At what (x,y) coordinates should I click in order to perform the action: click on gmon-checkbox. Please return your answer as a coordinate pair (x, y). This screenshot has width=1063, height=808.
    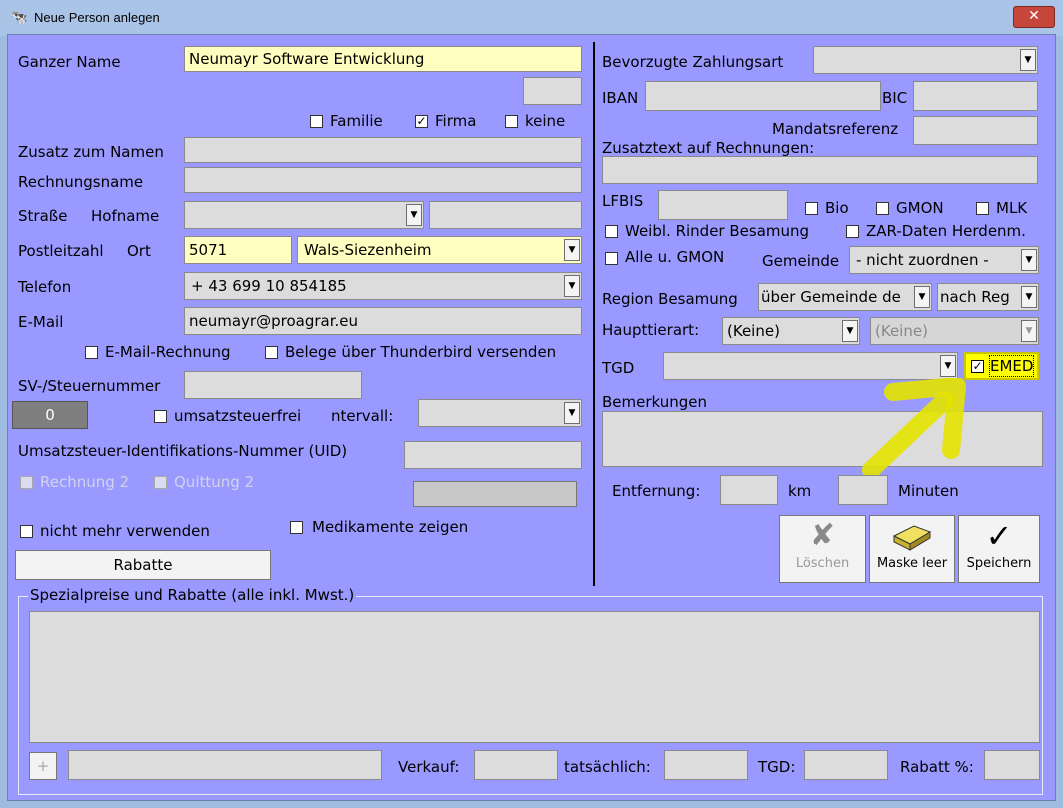
    Looking at the image, I should click on (882, 208).